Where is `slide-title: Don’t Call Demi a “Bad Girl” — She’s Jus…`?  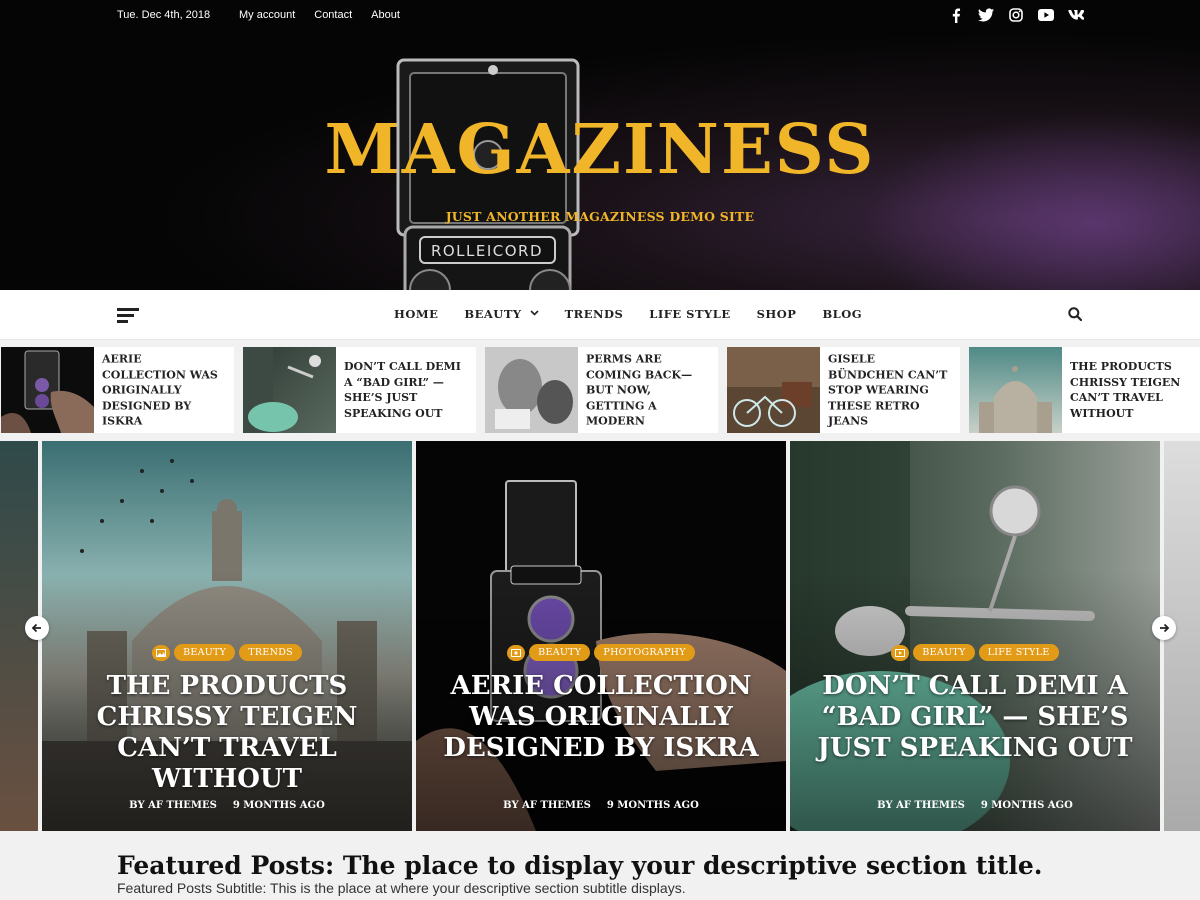
slide-title: Don’t Call Demi a “Bad Girl” — She’s Jus… is located at coordinates (975, 717).